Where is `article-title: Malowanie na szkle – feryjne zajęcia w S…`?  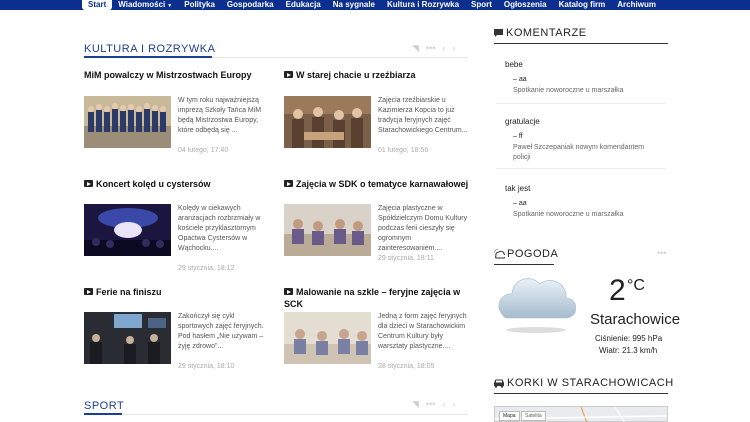
article-title: Malowanie na szkle – feryjne zajęcia w S… is located at coordinates (376, 298).